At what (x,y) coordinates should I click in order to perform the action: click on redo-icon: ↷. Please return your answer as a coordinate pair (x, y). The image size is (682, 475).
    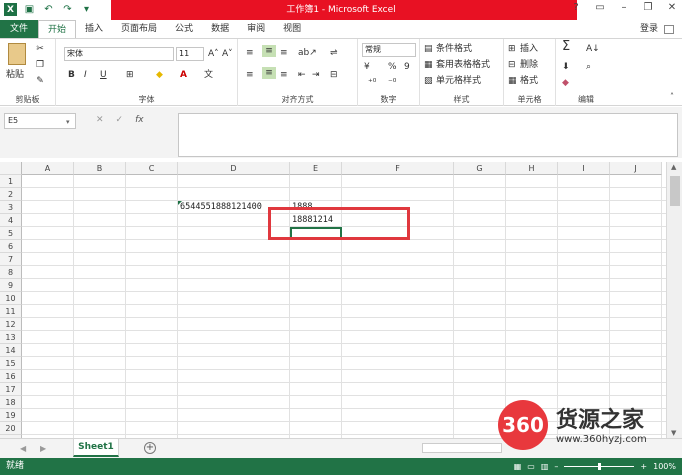
    Looking at the image, I should click on (67, 9).